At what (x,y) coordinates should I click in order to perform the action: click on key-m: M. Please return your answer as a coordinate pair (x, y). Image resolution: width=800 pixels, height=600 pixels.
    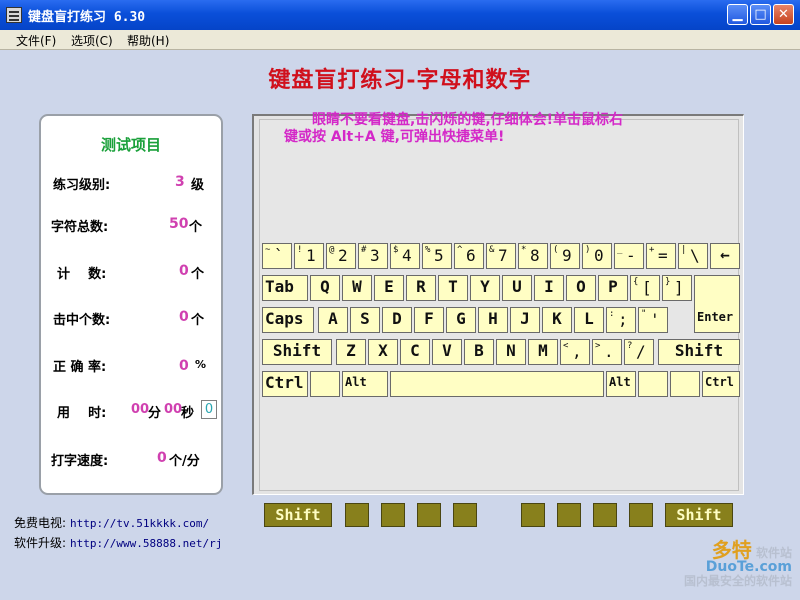
    Looking at the image, I should click on (543, 352).